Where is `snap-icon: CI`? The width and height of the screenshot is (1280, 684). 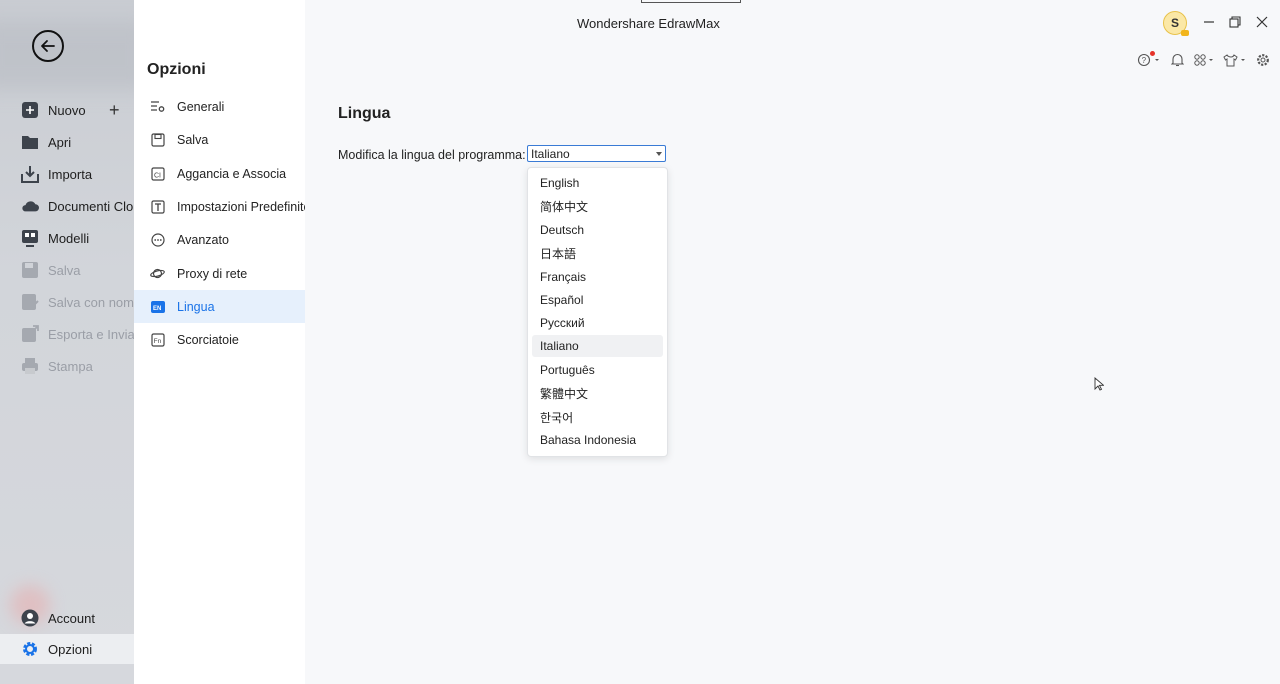
snap-icon: CI is located at coordinates (157, 173).